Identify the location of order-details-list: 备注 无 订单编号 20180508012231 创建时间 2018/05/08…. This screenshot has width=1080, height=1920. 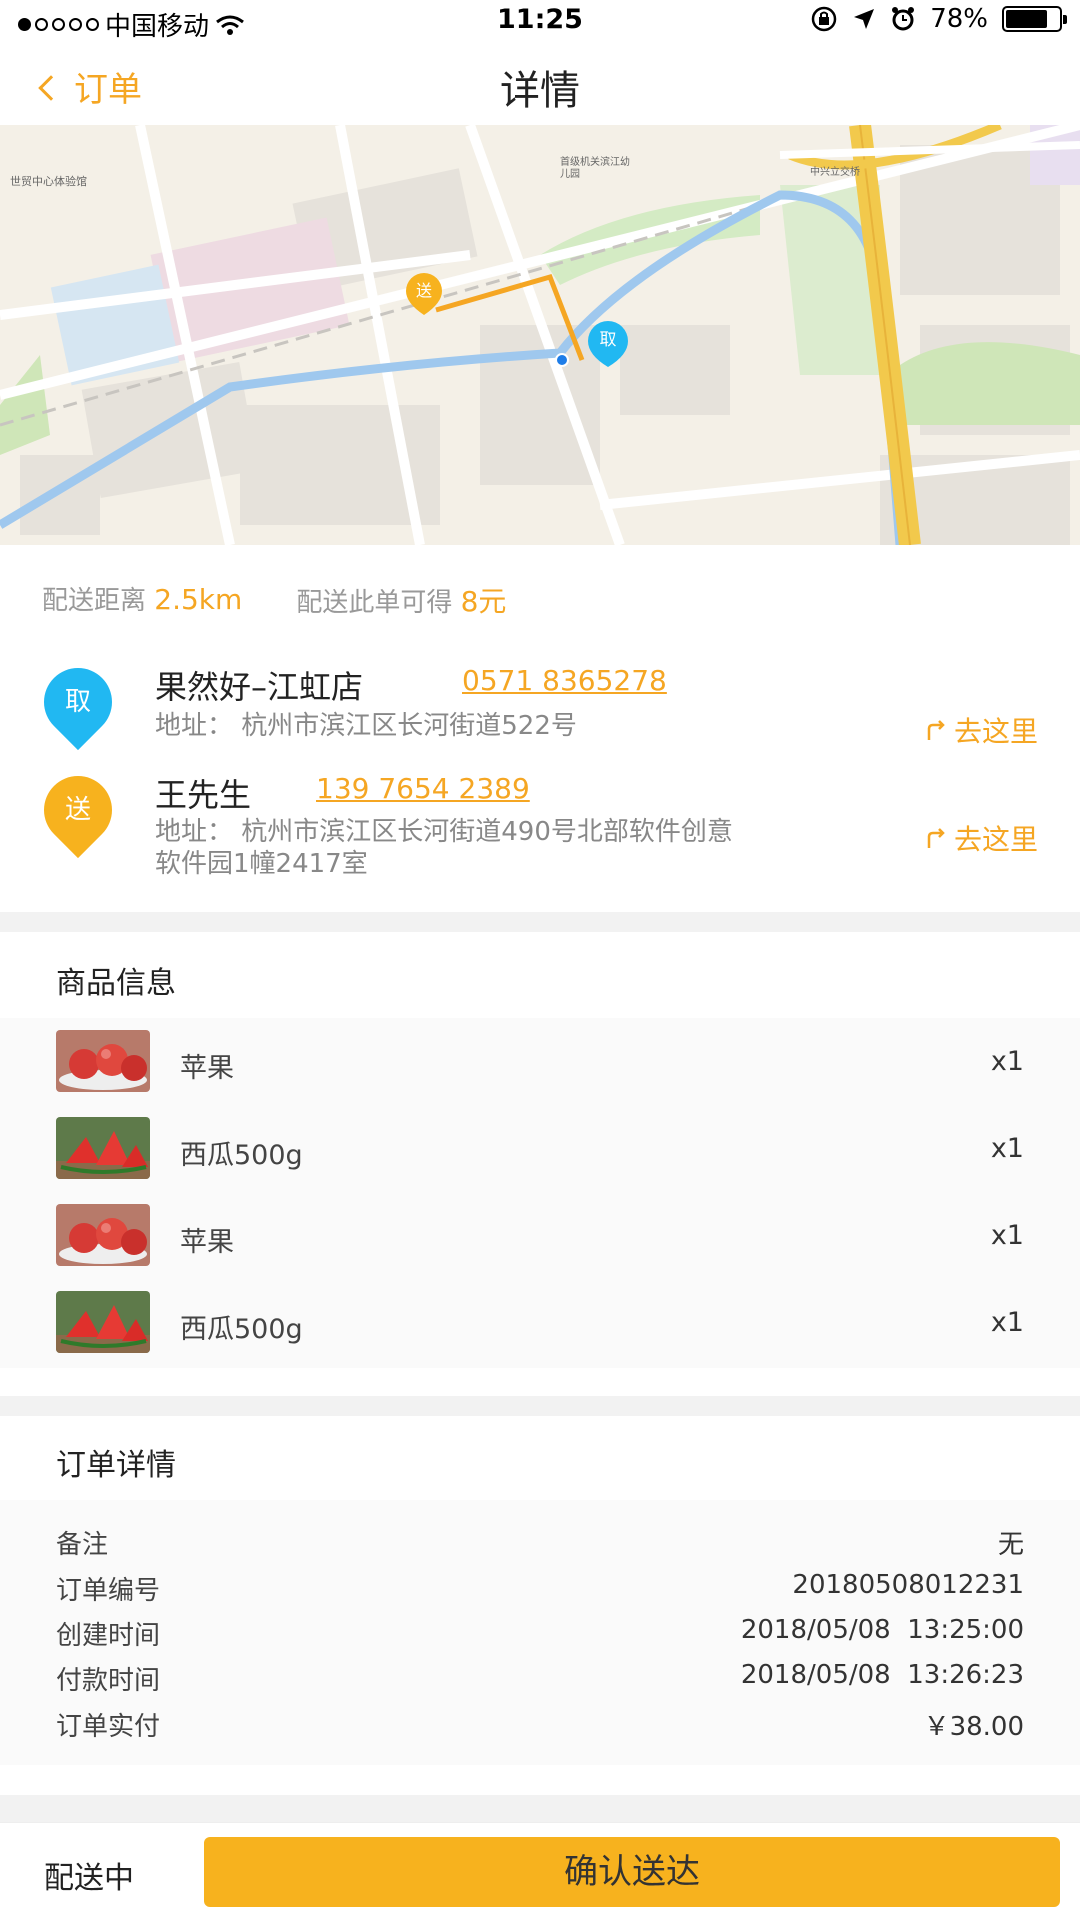
(540, 1632).